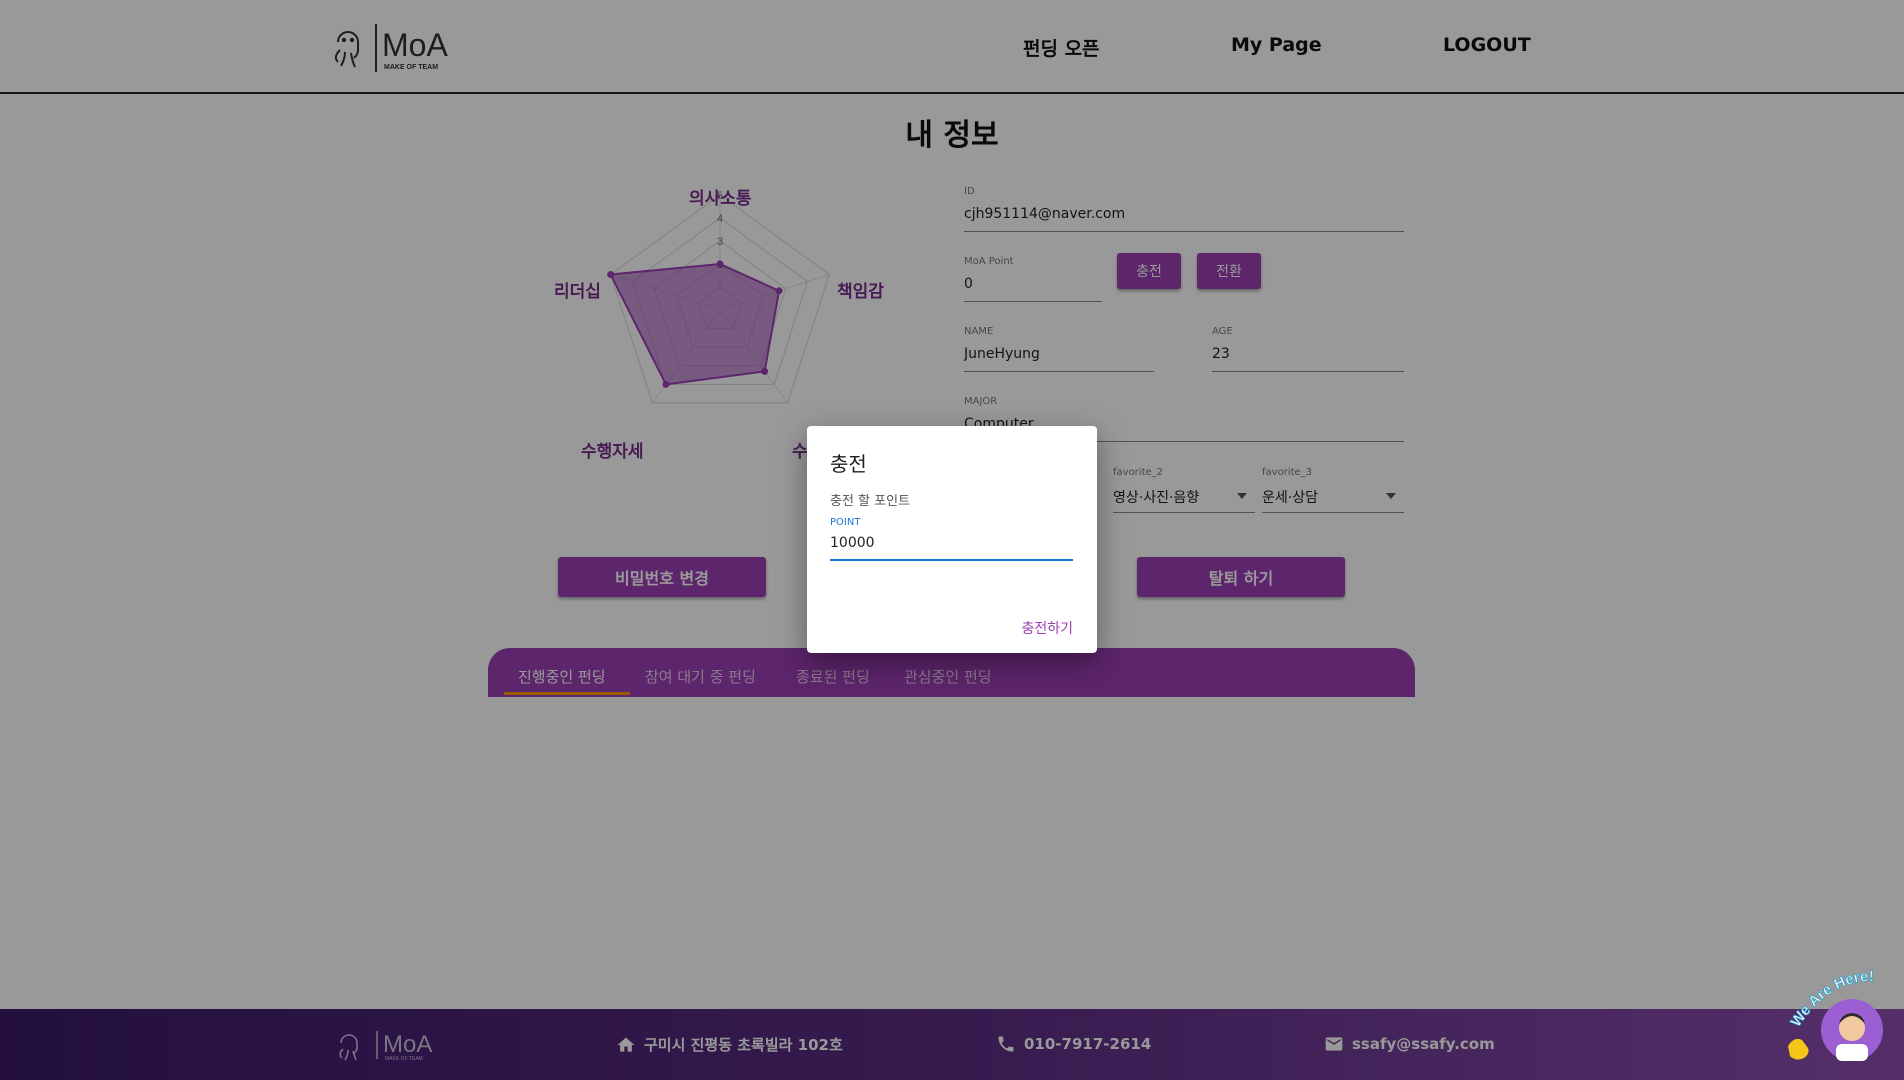  I want to click on chat-widget: We Are Here!, so click(1840, 1019).